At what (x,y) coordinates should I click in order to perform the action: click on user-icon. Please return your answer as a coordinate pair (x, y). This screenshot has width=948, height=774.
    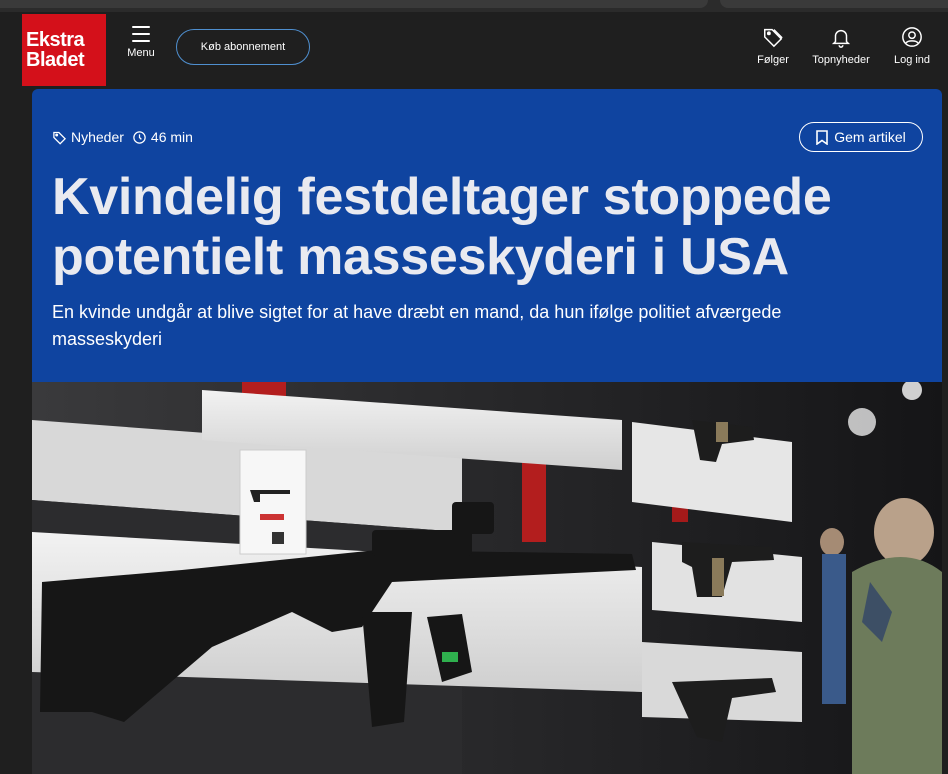
    Looking at the image, I should click on (912, 37).